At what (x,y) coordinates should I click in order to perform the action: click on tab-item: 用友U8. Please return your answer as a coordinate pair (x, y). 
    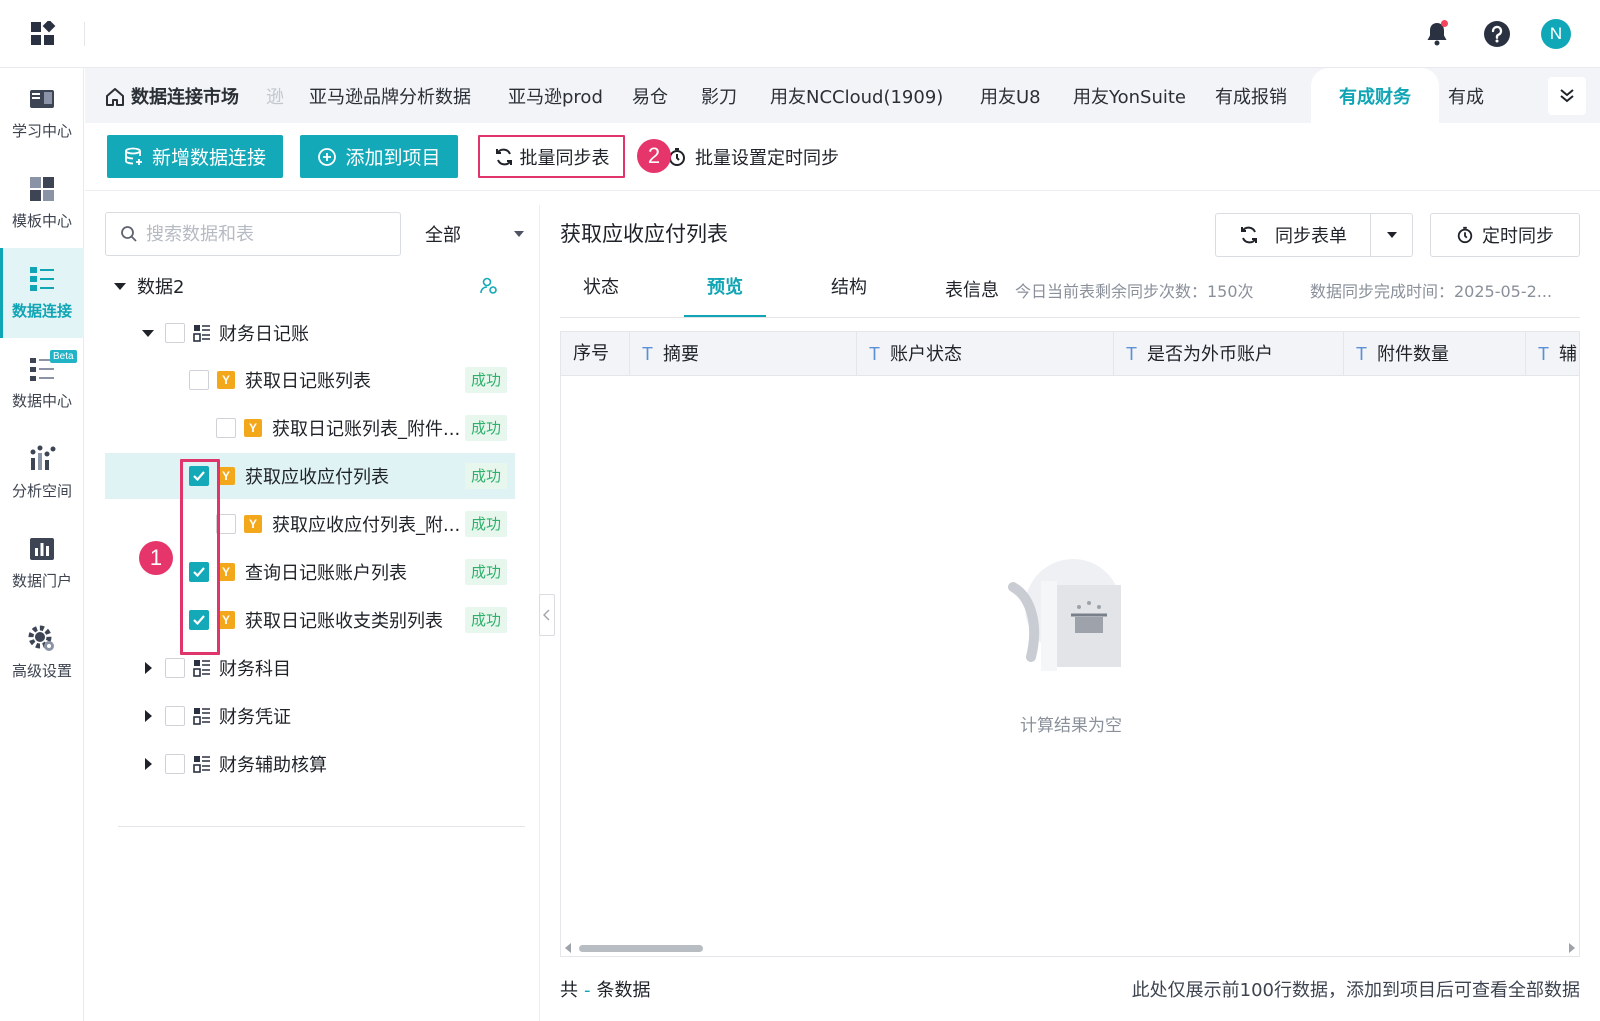
    Looking at the image, I should click on (1010, 95).